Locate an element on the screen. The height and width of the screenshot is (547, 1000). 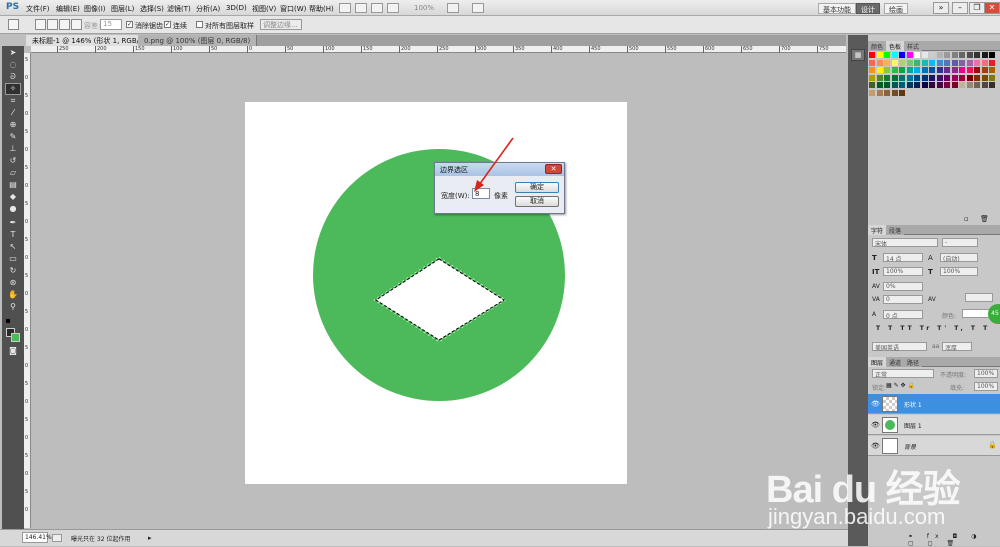
menu-select: 选择(S) is located at coordinates (152, 9).